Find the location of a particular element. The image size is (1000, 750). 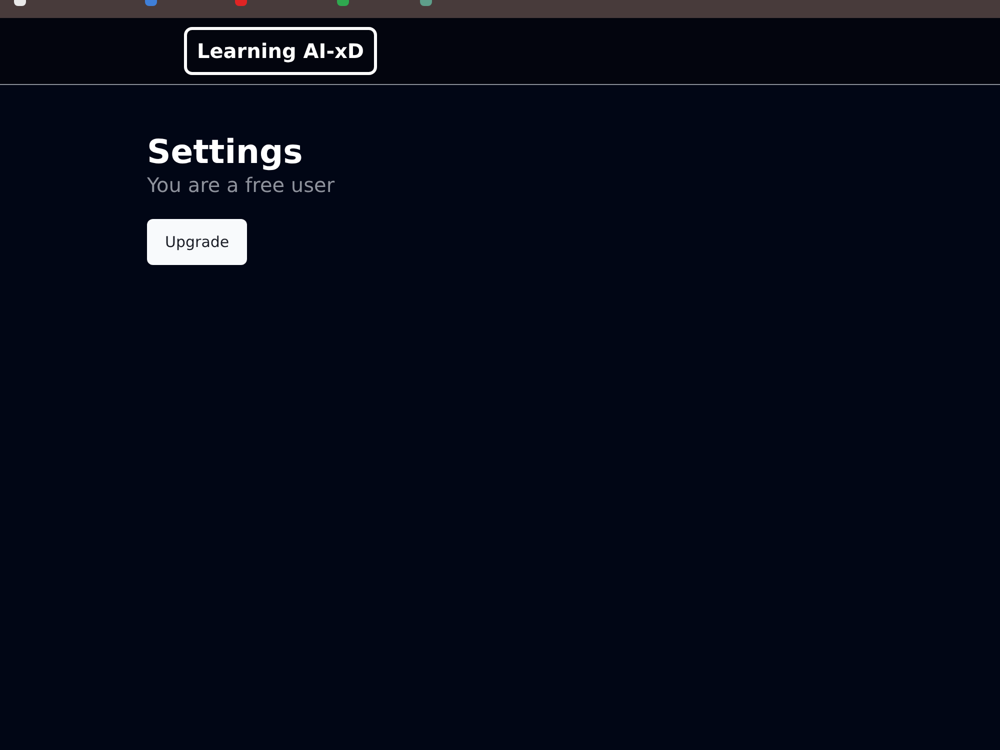

page-title: Settings is located at coordinates (225, 152).